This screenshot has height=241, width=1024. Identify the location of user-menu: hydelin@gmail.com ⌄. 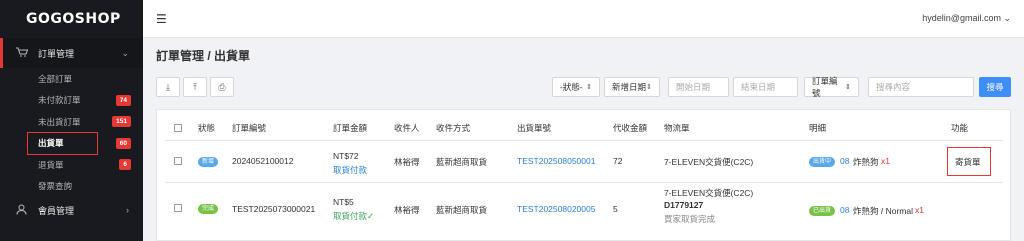
(966, 18).